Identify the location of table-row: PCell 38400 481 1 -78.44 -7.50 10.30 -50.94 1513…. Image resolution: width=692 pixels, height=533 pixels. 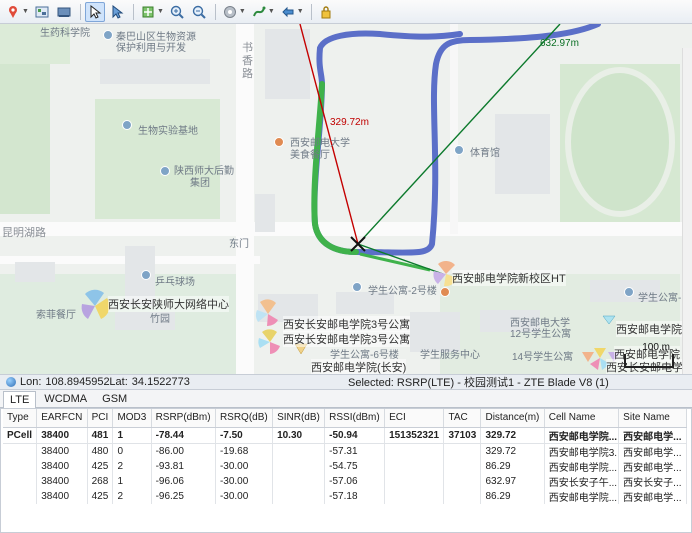
(345, 435).